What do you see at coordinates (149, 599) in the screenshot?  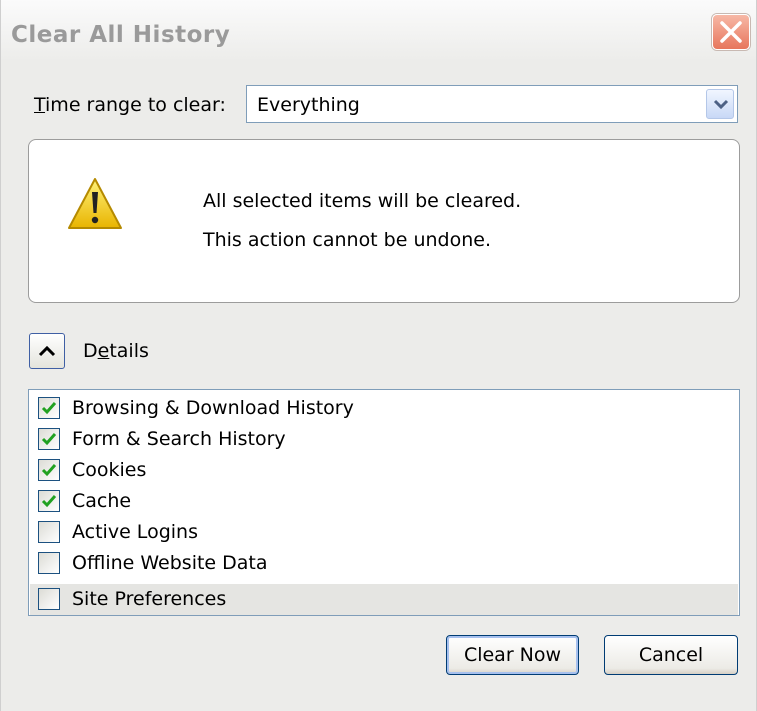 I see `item-label: Site Preferences` at bounding box center [149, 599].